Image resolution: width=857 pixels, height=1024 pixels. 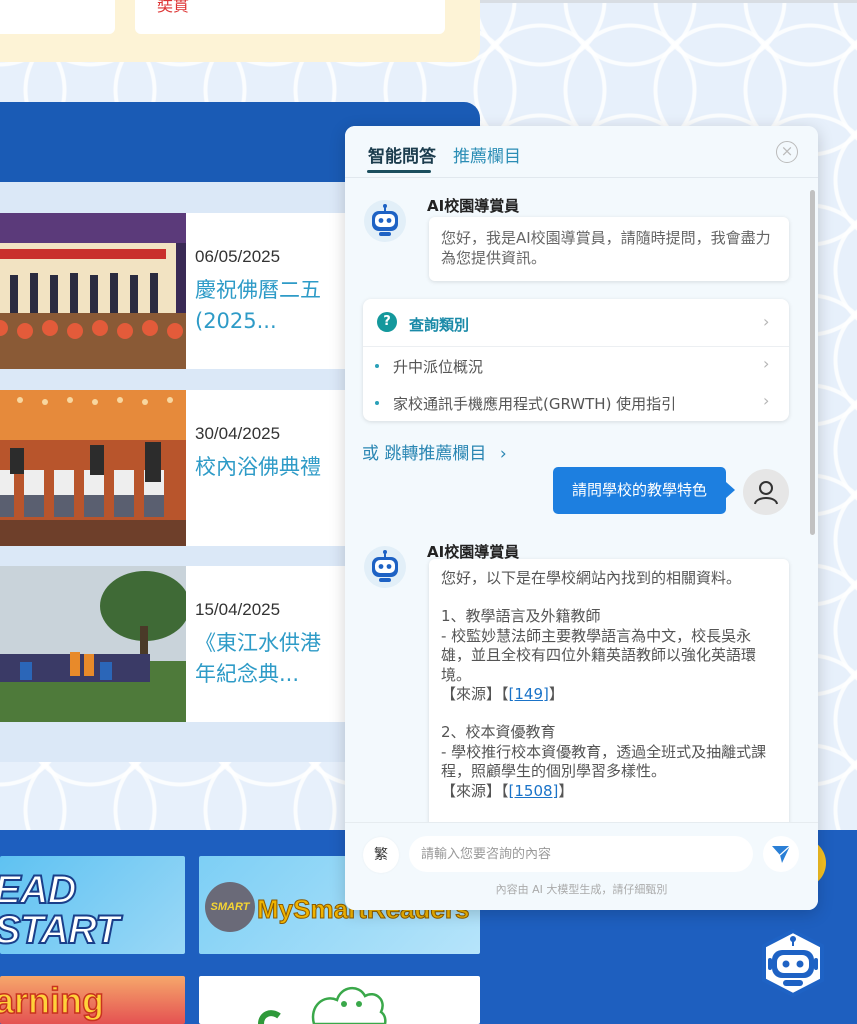 I want to click on jump-recommended-link: 或 跳轉推薦欄目 ›, so click(x=434, y=451).